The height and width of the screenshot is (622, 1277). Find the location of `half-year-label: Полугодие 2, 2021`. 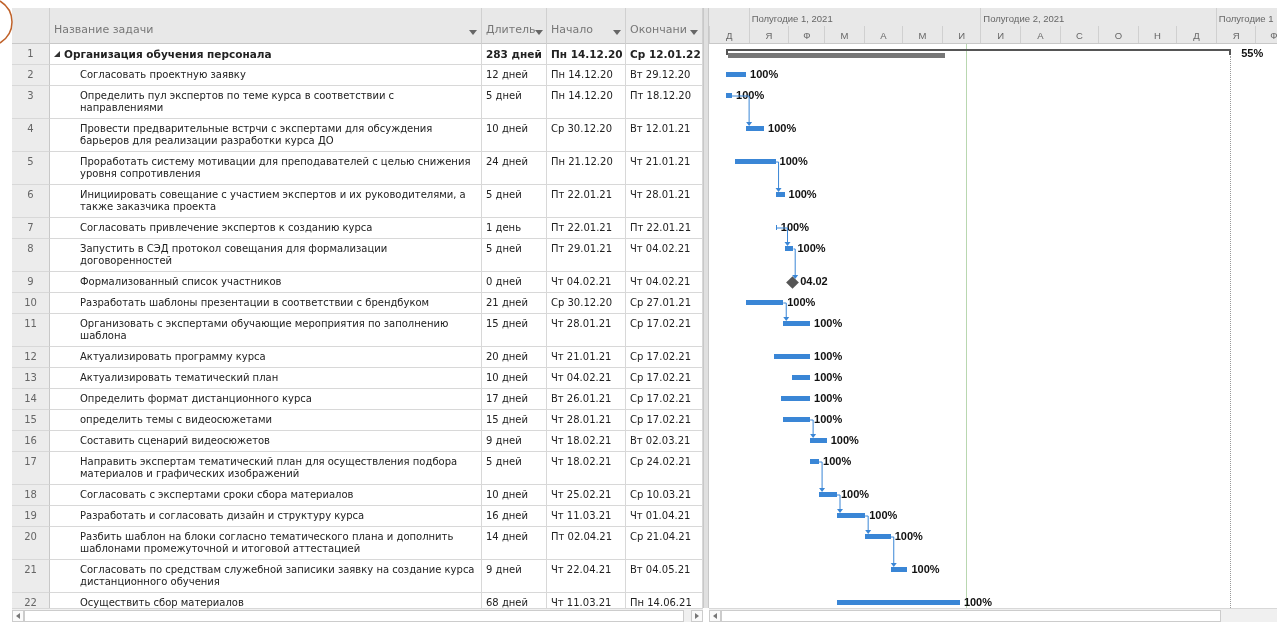

half-year-label: Полугодие 2, 2021 is located at coordinates (1098, 17).